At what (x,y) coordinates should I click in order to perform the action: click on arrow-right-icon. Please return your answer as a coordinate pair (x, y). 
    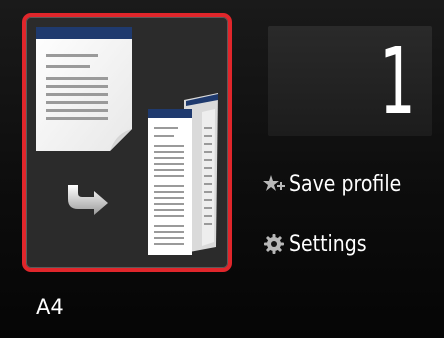
    Looking at the image, I should click on (88, 200).